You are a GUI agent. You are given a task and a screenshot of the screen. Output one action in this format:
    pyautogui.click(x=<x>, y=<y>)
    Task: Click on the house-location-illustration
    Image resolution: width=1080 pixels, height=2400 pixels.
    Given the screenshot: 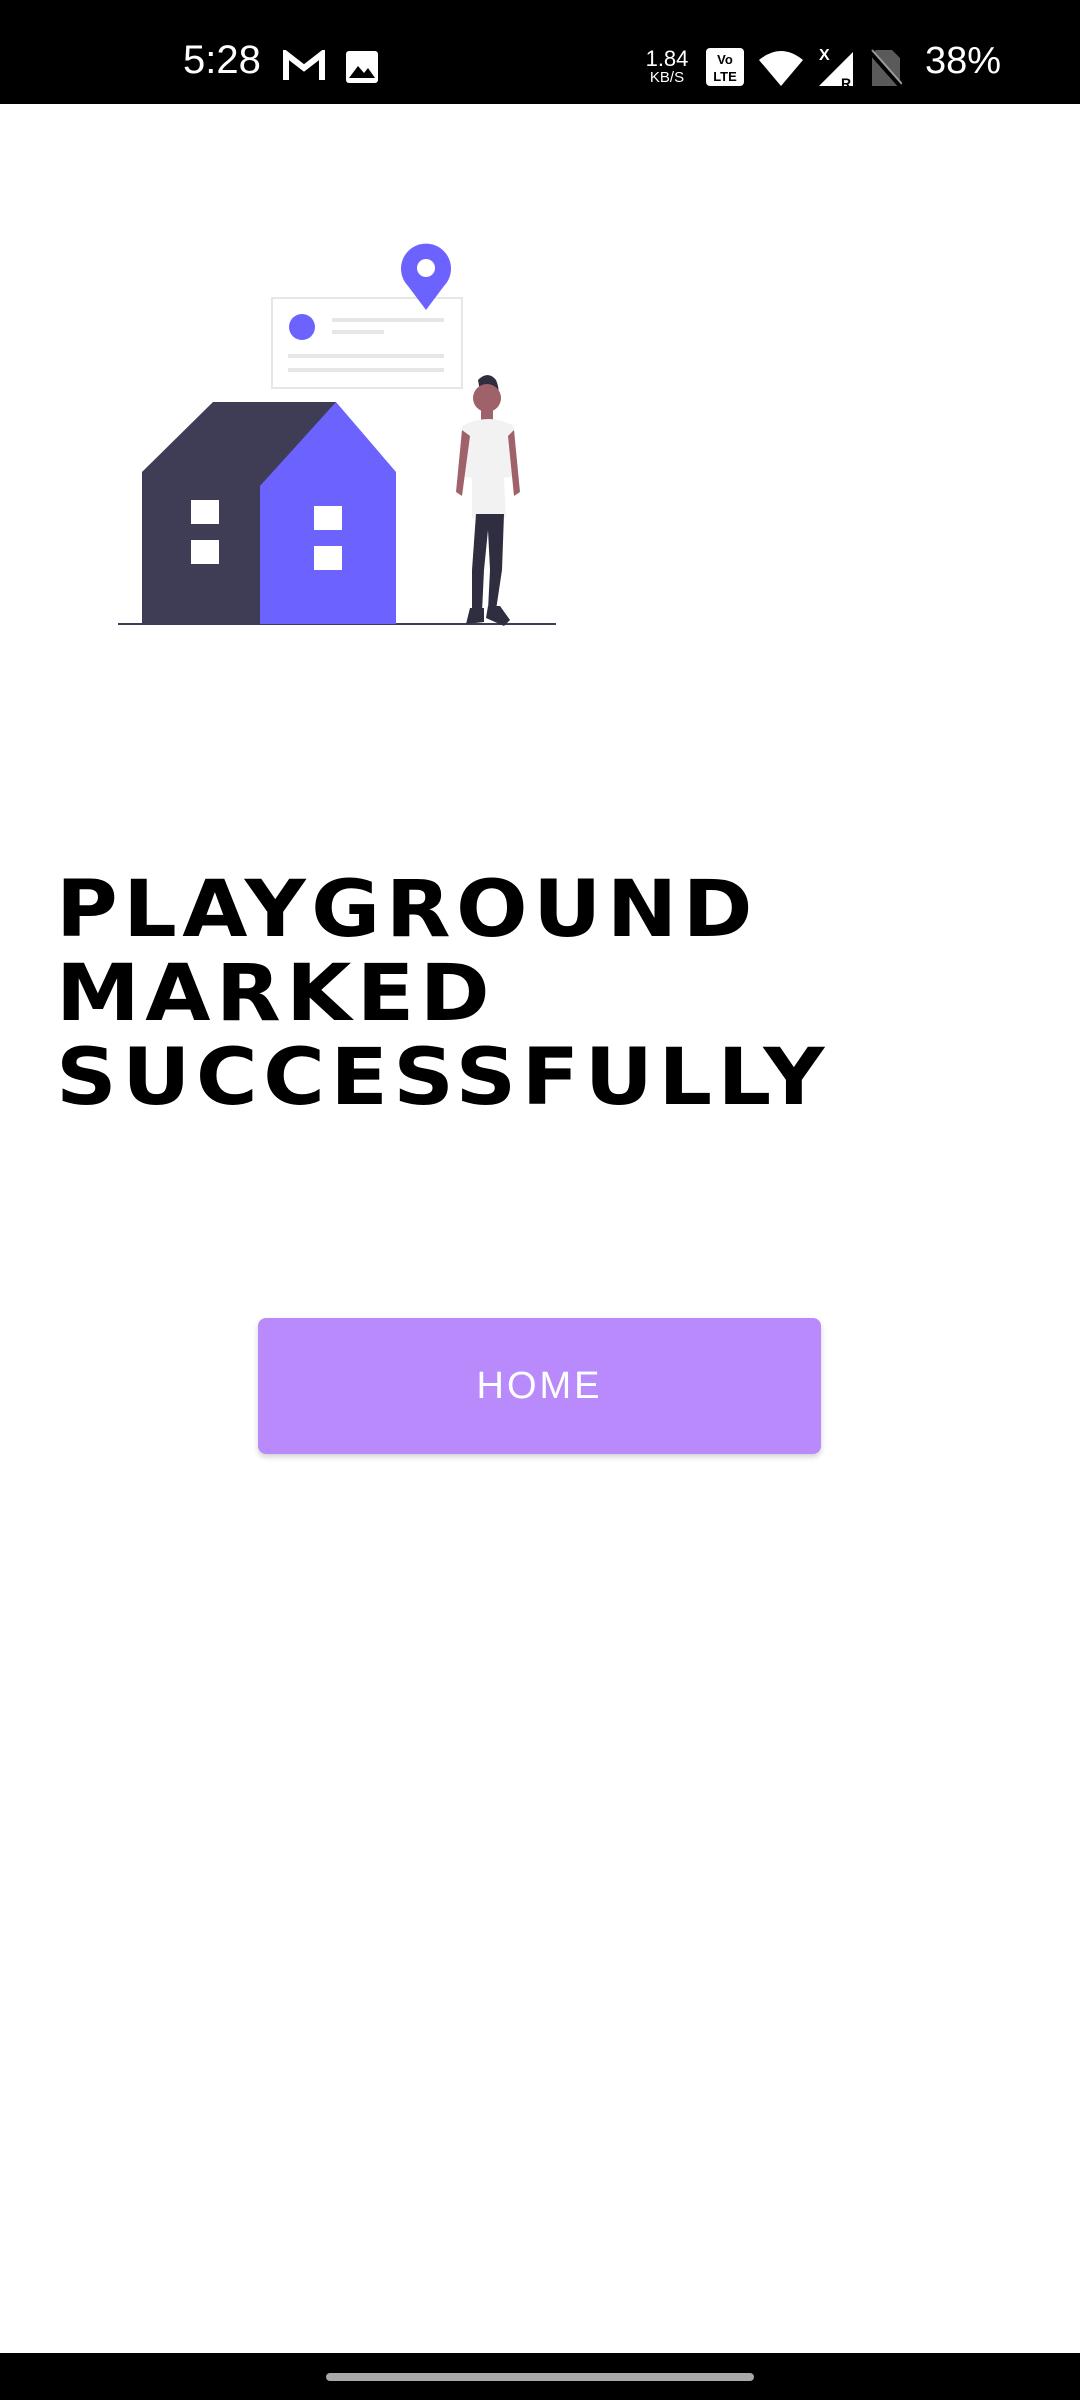 What is the action you would take?
    pyautogui.click(x=337, y=434)
    